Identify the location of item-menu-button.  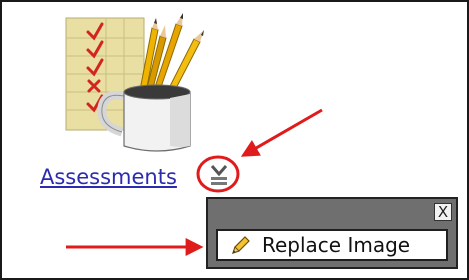
(219, 176).